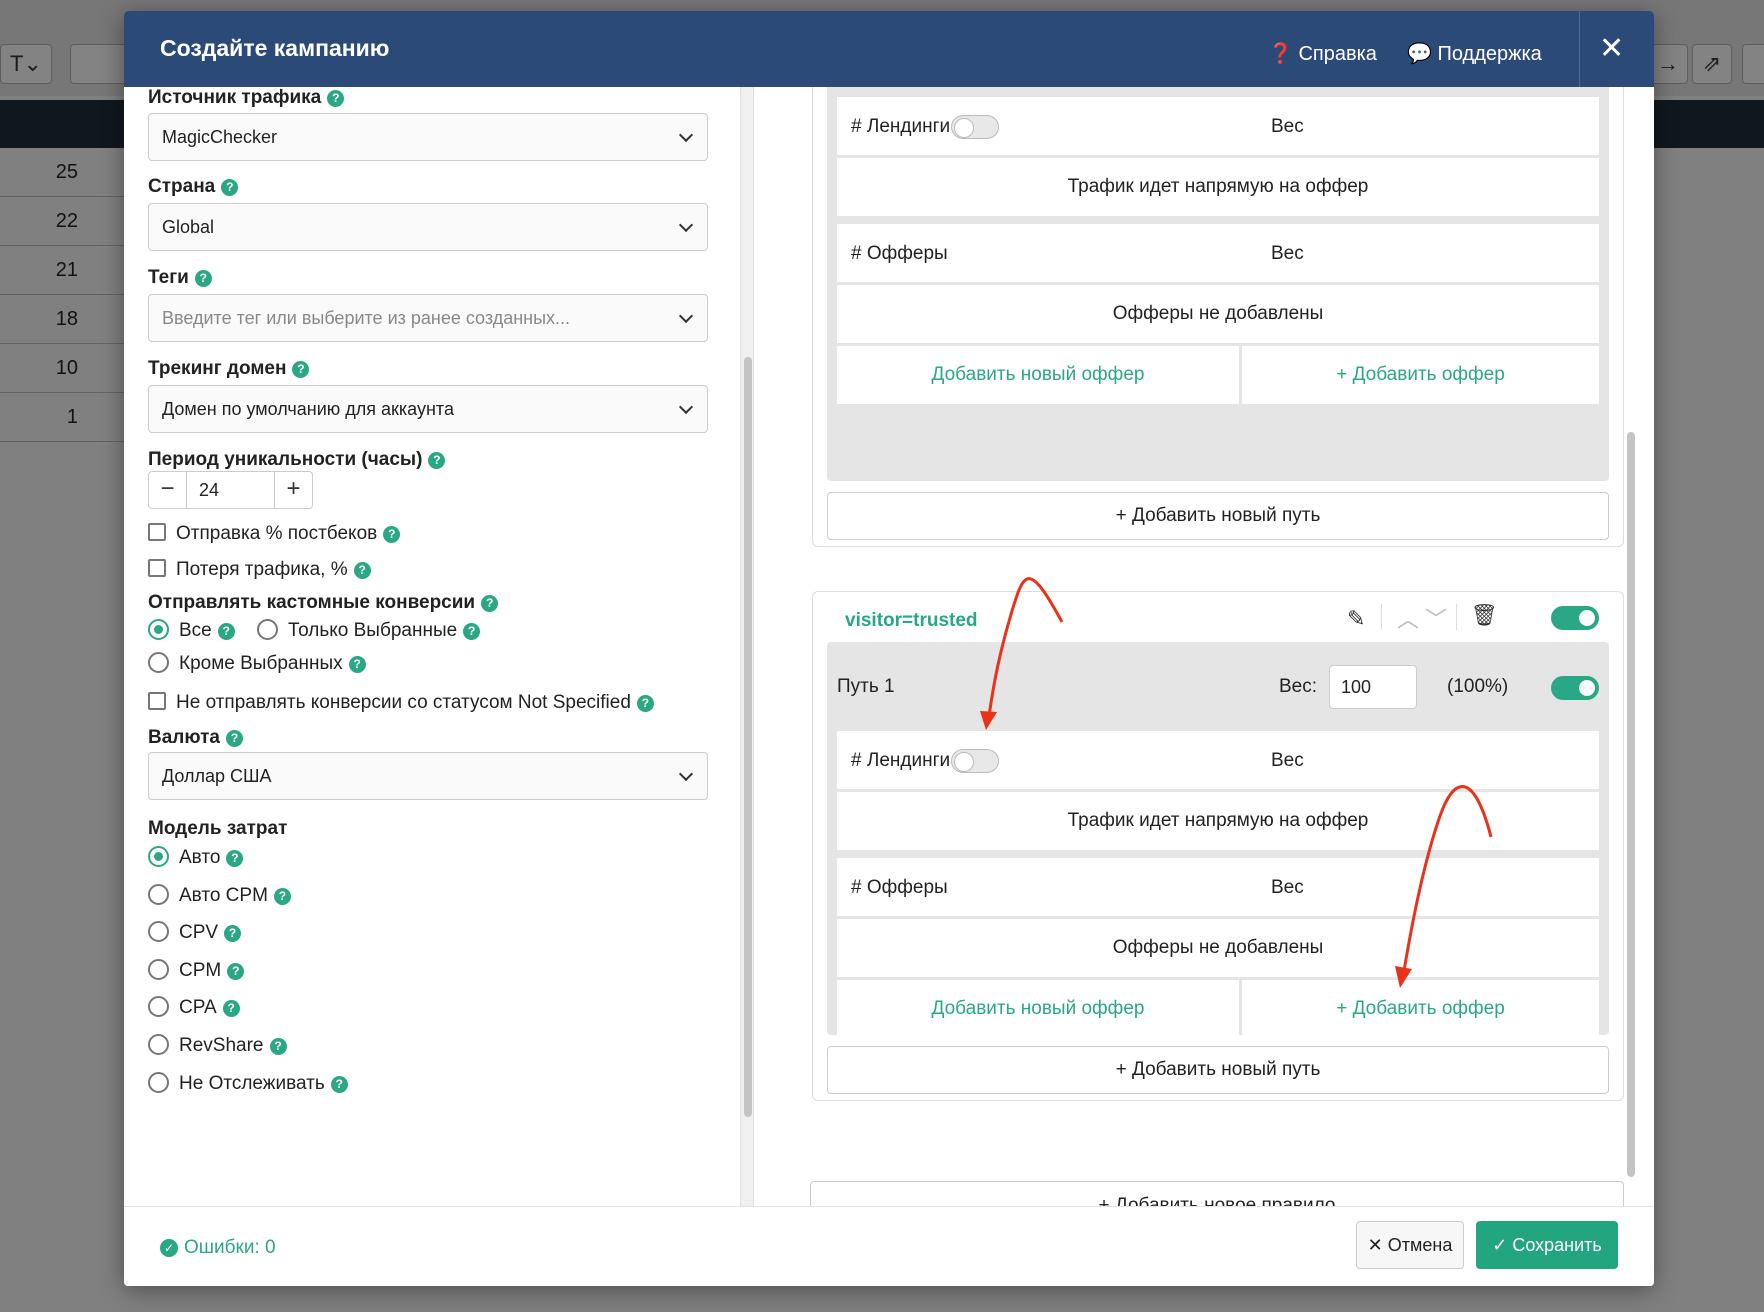 The width and height of the screenshot is (1764, 1312). Describe the element at coordinates (1410, 1245) in the screenshot. I see `cancel-button: ✕ Отмена` at that location.